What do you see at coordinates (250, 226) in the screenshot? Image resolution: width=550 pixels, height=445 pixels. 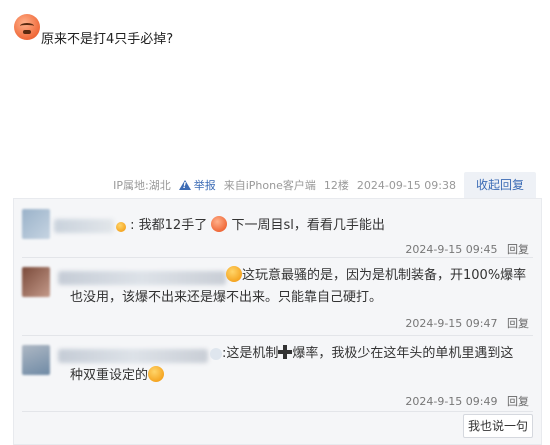 I see `reply-text: : 我都12手了 下一周目sl，看看几手能出` at bounding box center [250, 226].